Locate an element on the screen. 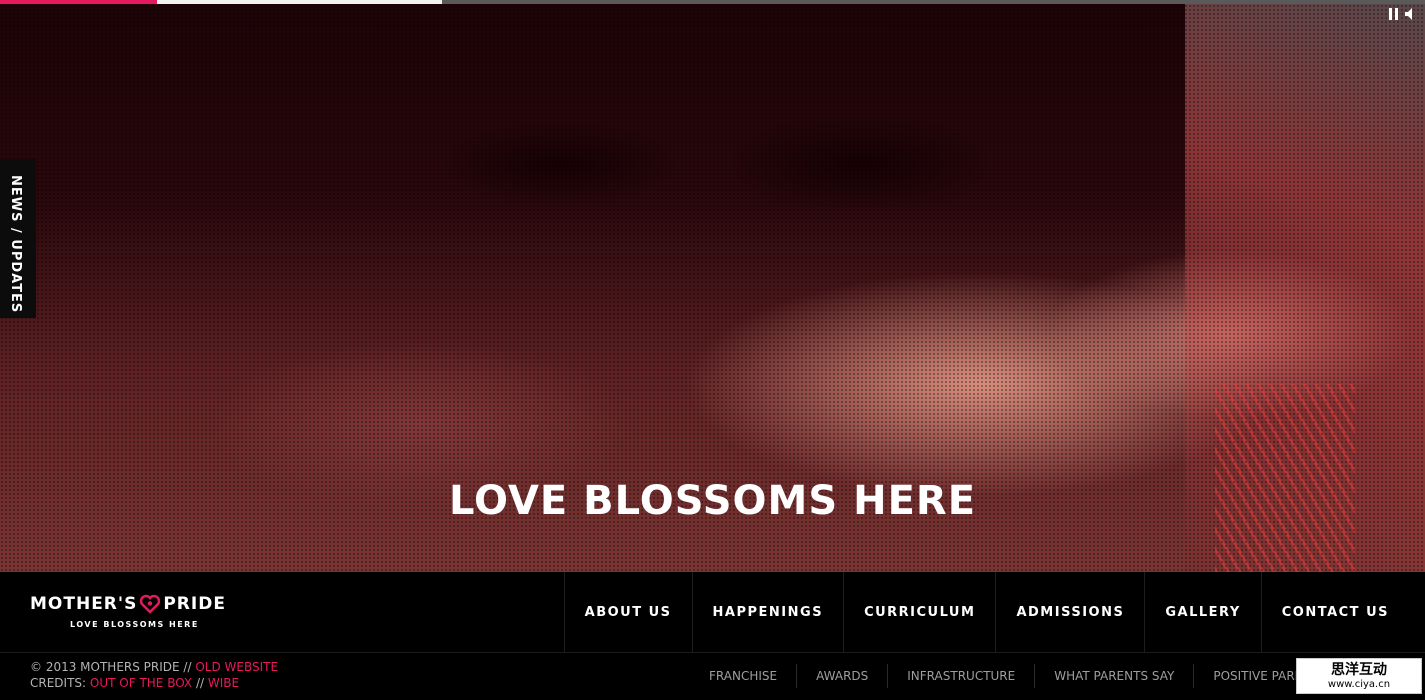 The image size is (1425, 700). nav-item-curriculum: CURRICULUM is located at coordinates (919, 612).